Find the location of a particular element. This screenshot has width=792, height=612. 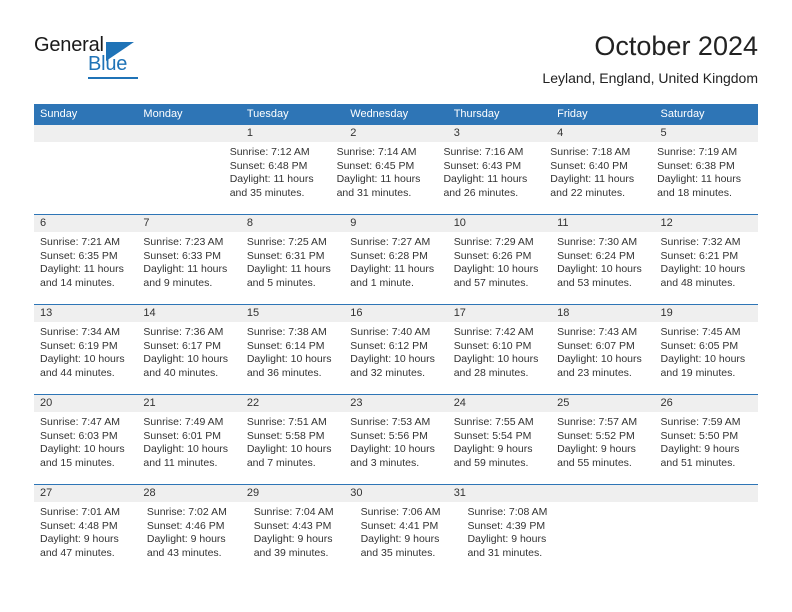

sunset-text: Sunset: 5:52 PM is located at coordinates (596, 435).